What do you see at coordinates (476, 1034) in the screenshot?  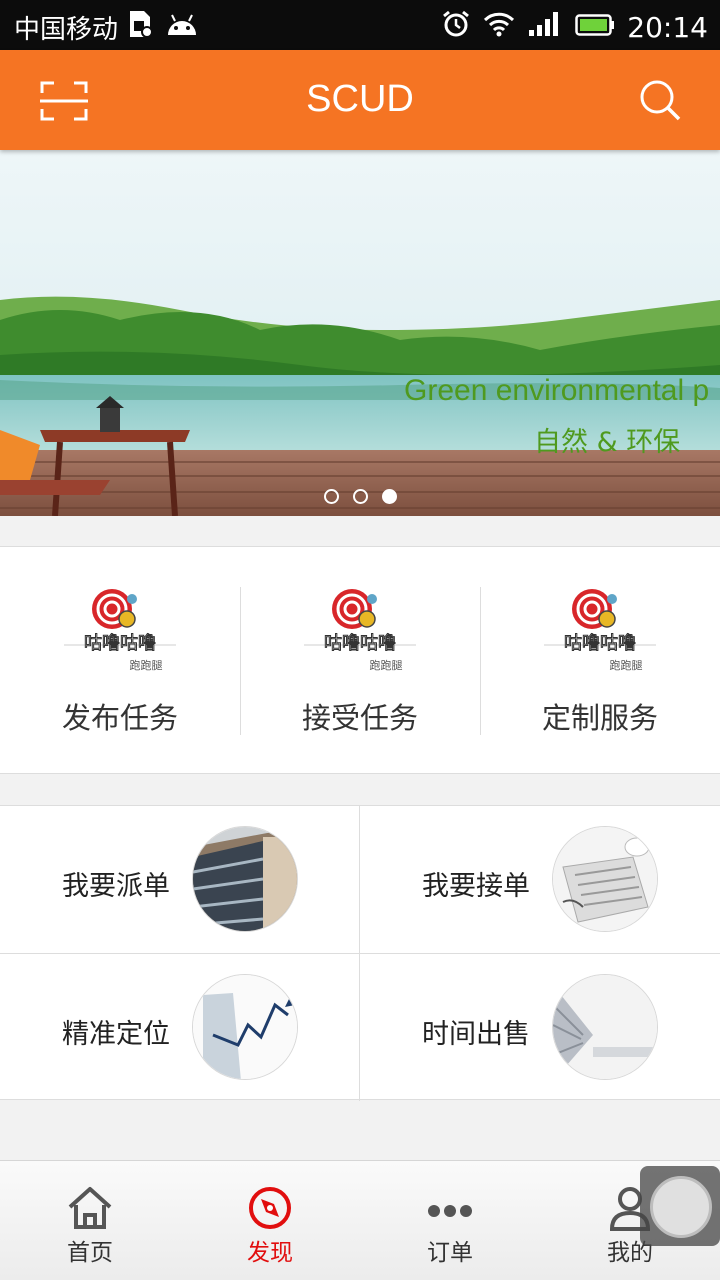 I see `grid-item-label: 时间出售` at bounding box center [476, 1034].